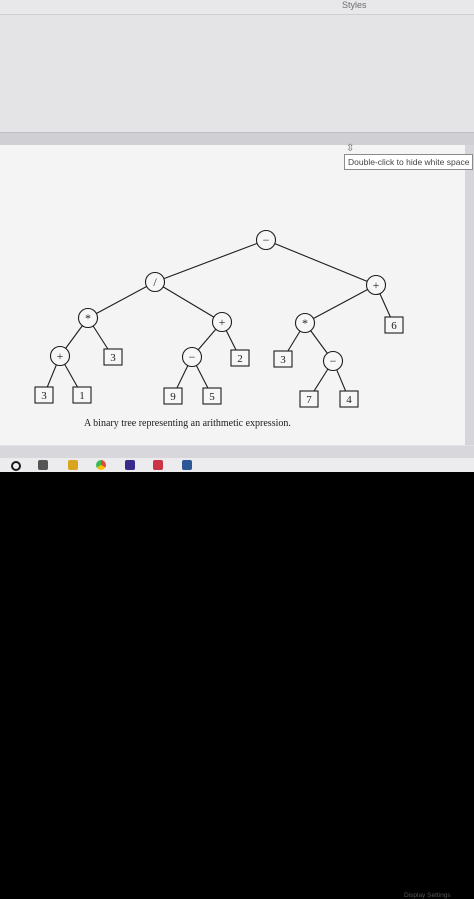 The width and height of the screenshot is (474, 899). I want to click on operand-label: 1, so click(82, 396).